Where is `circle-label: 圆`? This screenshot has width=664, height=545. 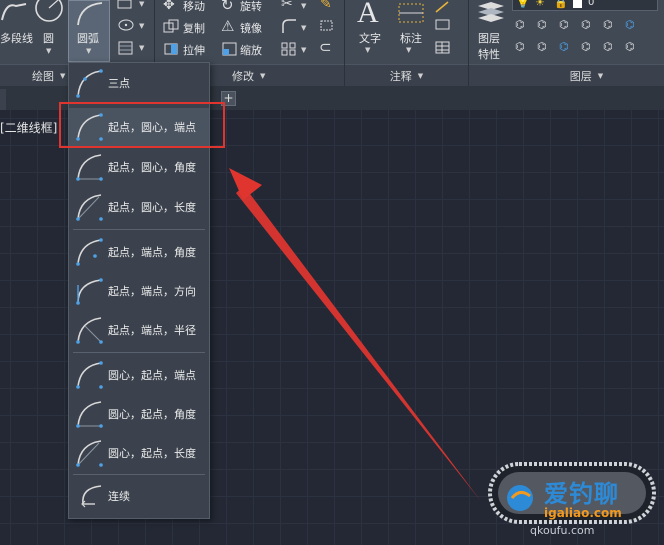
circle-label: 圆 is located at coordinates (48, 38).